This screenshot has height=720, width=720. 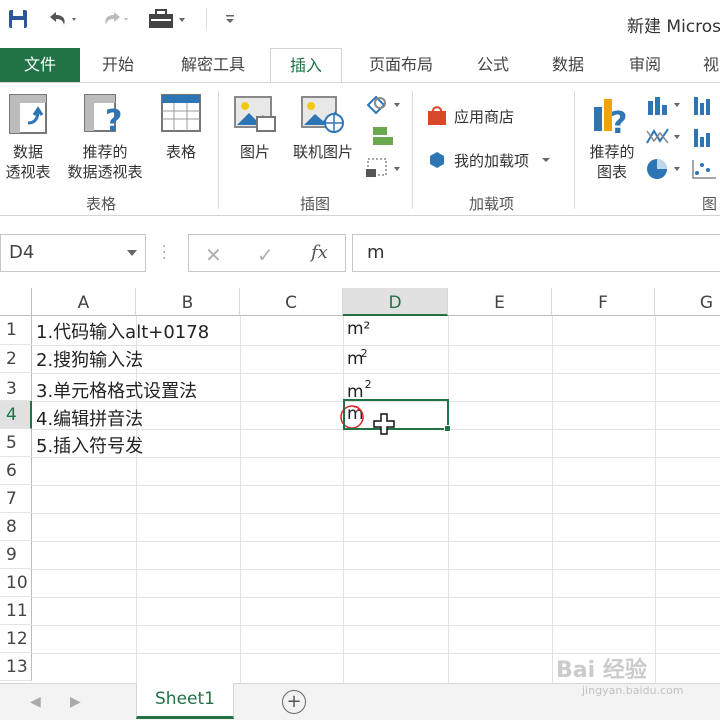 I want to click on tab-insert: 插入, so click(x=306, y=65).